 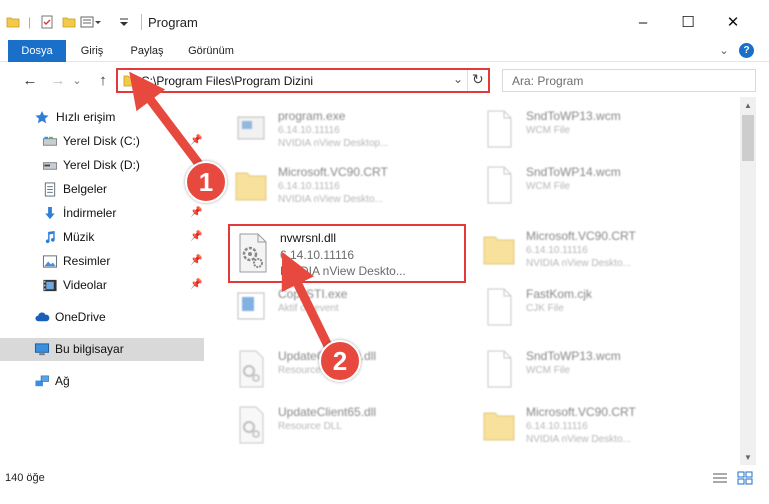 What do you see at coordinates (629, 80) in the screenshot?
I see `search-box: Ara: Program` at bounding box center [629, 80].